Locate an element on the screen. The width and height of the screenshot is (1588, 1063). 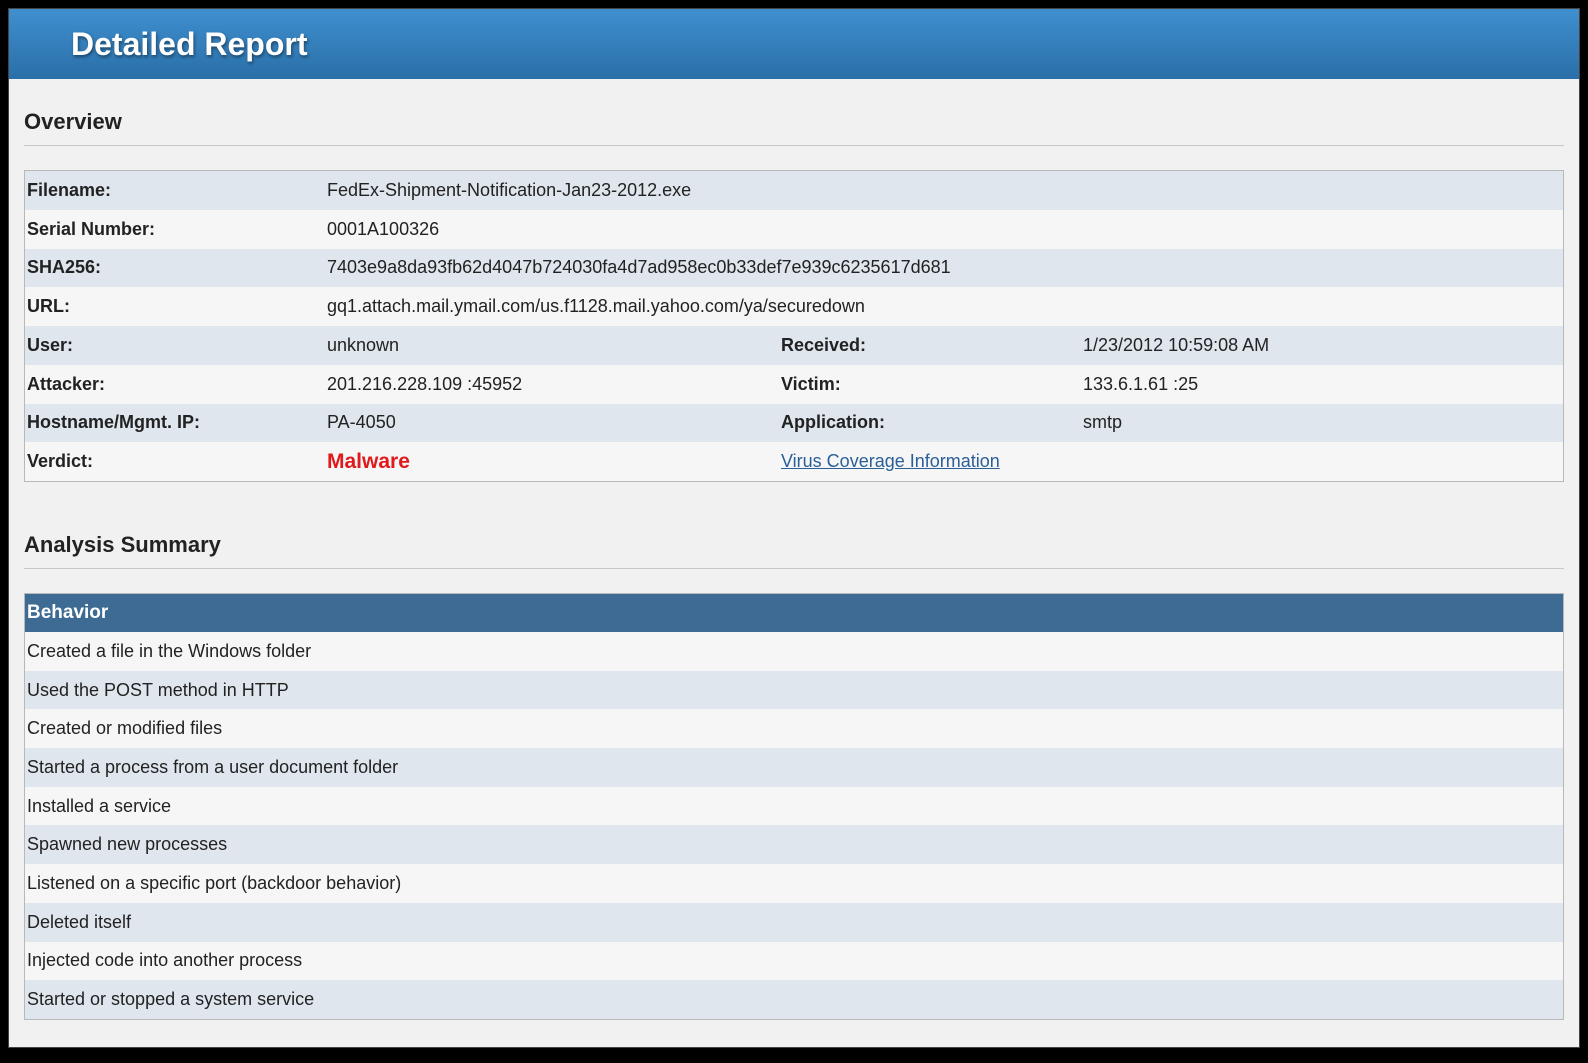
attacker-label: Attacker: is located at coordinates (66, 383).